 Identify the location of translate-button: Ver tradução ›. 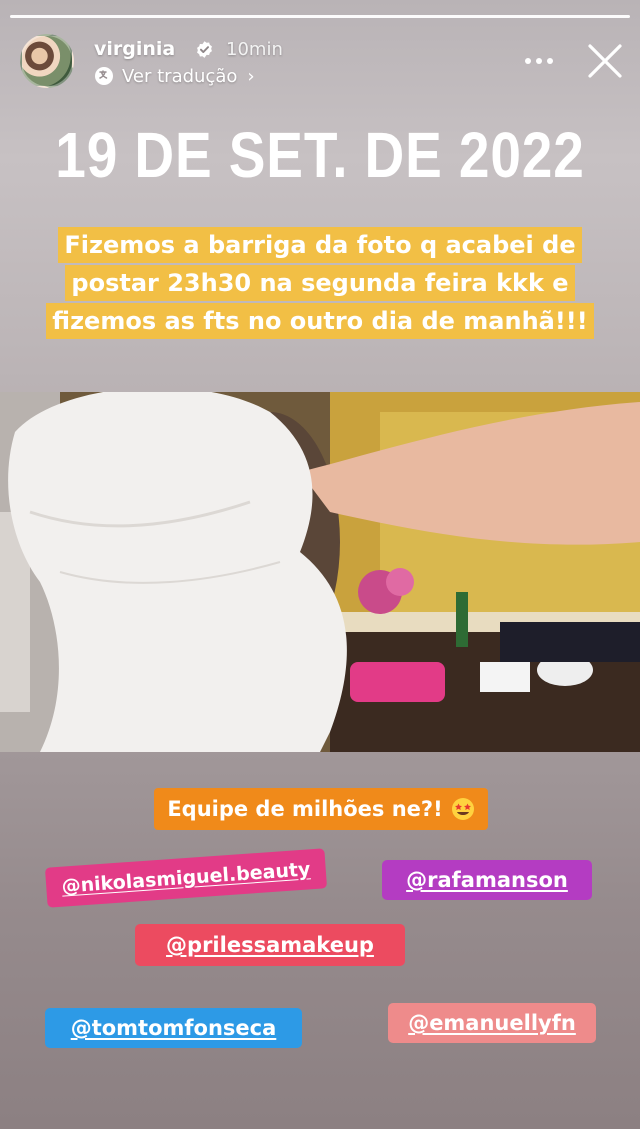
(174, 76).